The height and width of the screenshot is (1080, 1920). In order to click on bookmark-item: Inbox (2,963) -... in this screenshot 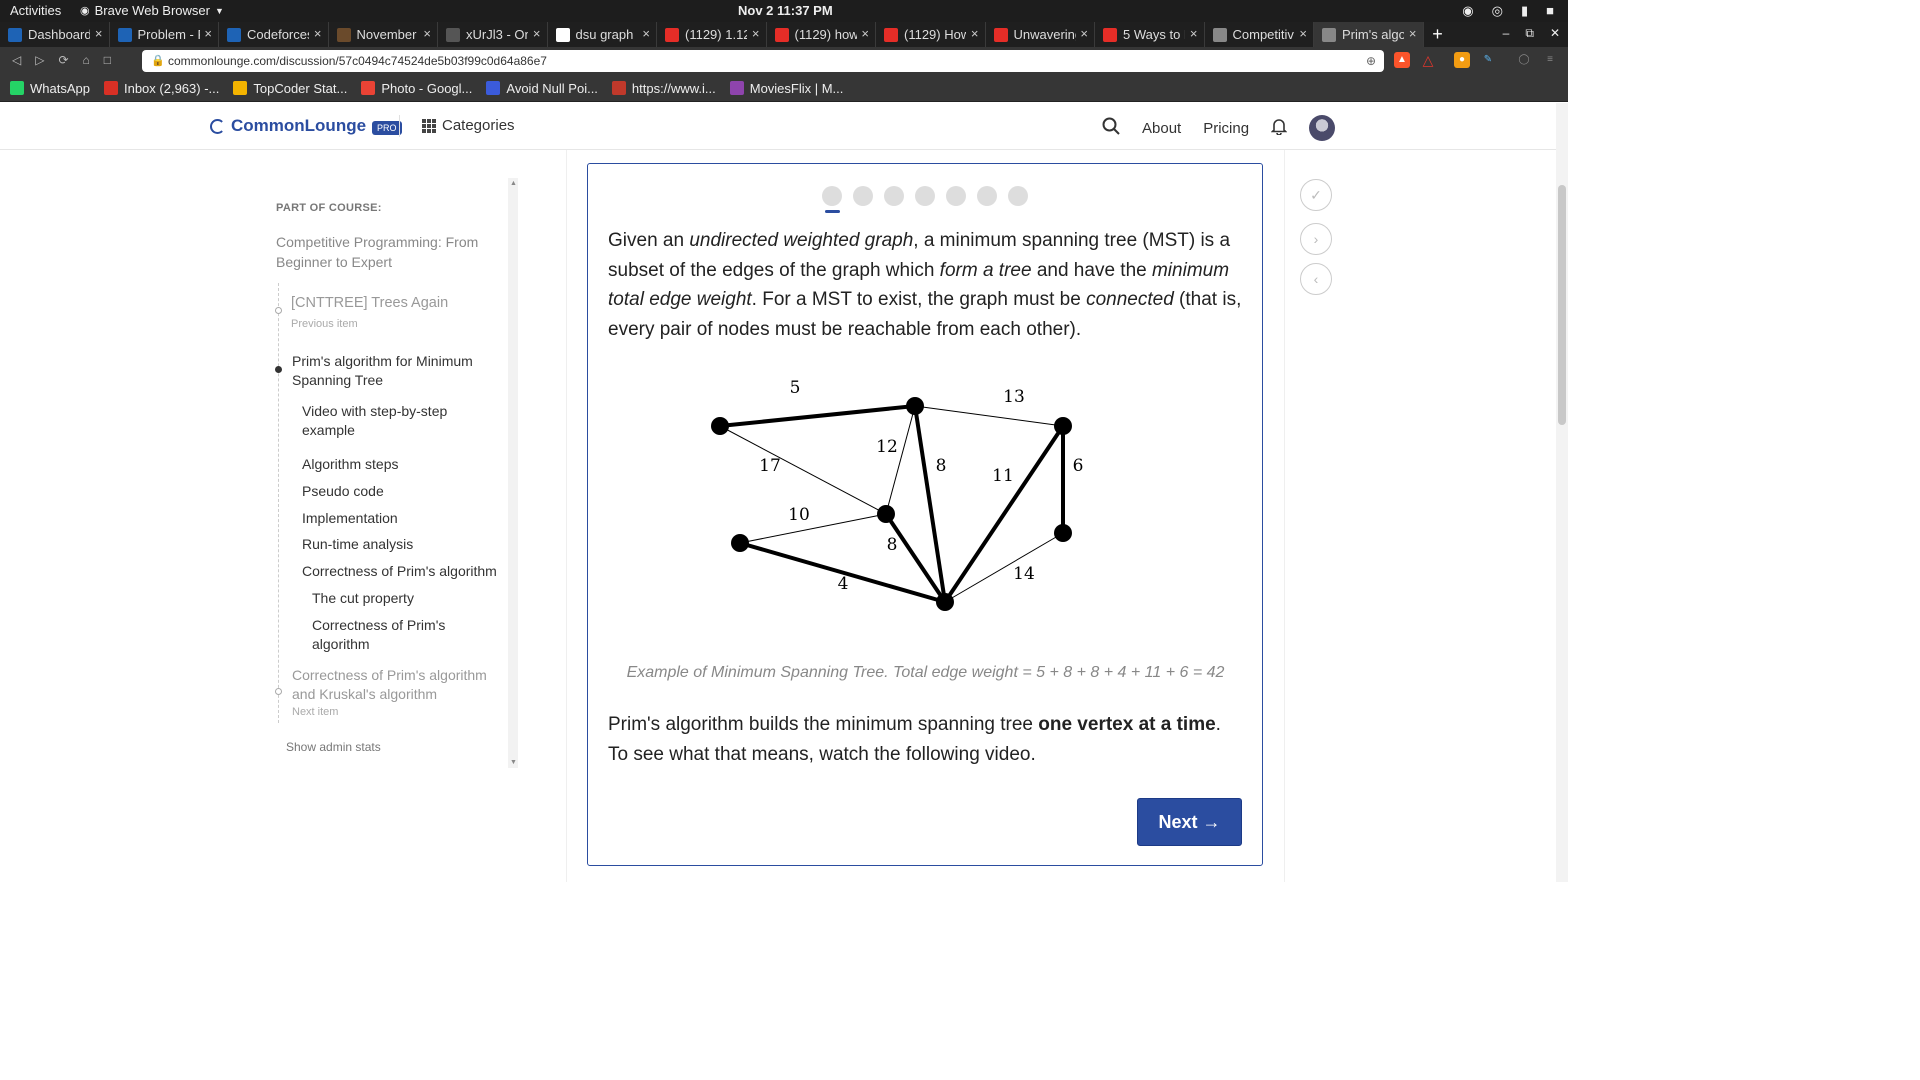, I will do `click(161, 88)`.